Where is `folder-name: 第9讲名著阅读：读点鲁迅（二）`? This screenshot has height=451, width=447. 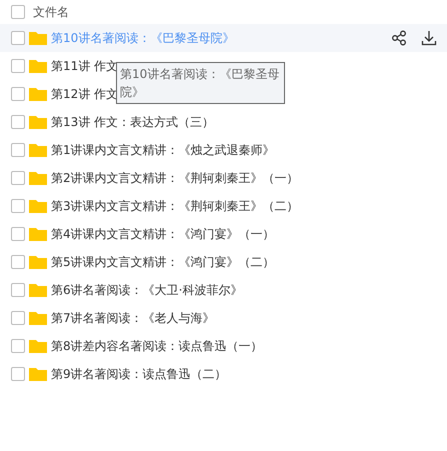
folder-name: 第9讲名著阅读：读点鲁迅（二） is located at coordinates (139, 374).